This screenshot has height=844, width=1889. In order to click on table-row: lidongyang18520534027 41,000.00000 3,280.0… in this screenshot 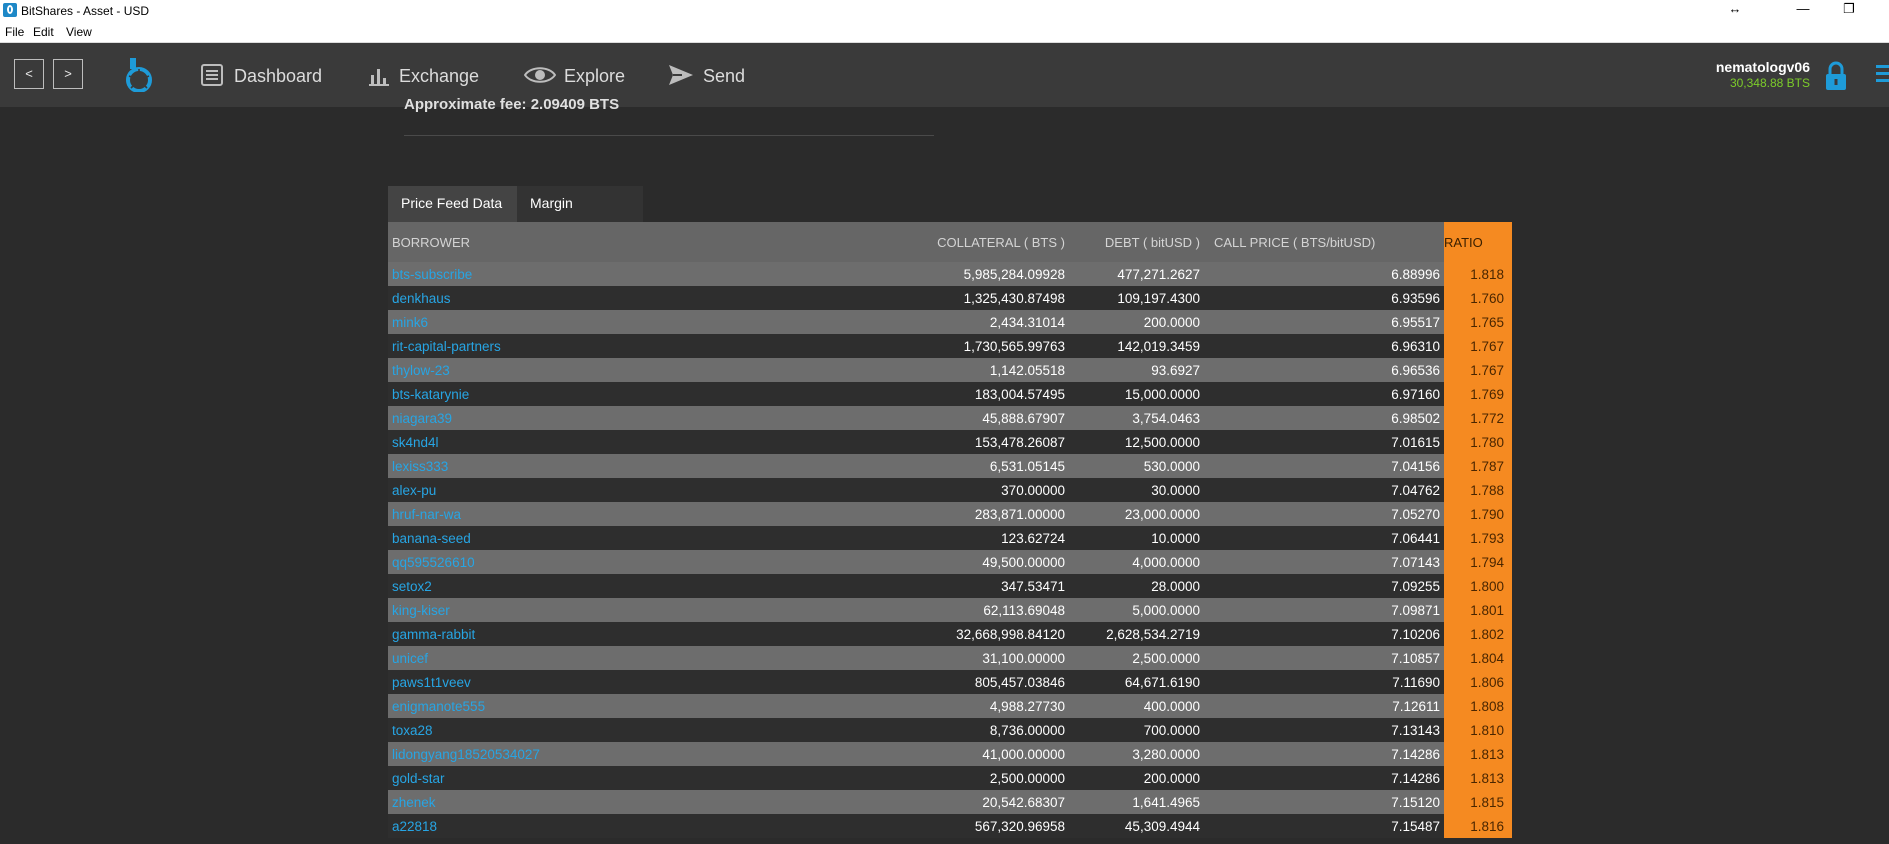, I will do `click(950, 754)`.